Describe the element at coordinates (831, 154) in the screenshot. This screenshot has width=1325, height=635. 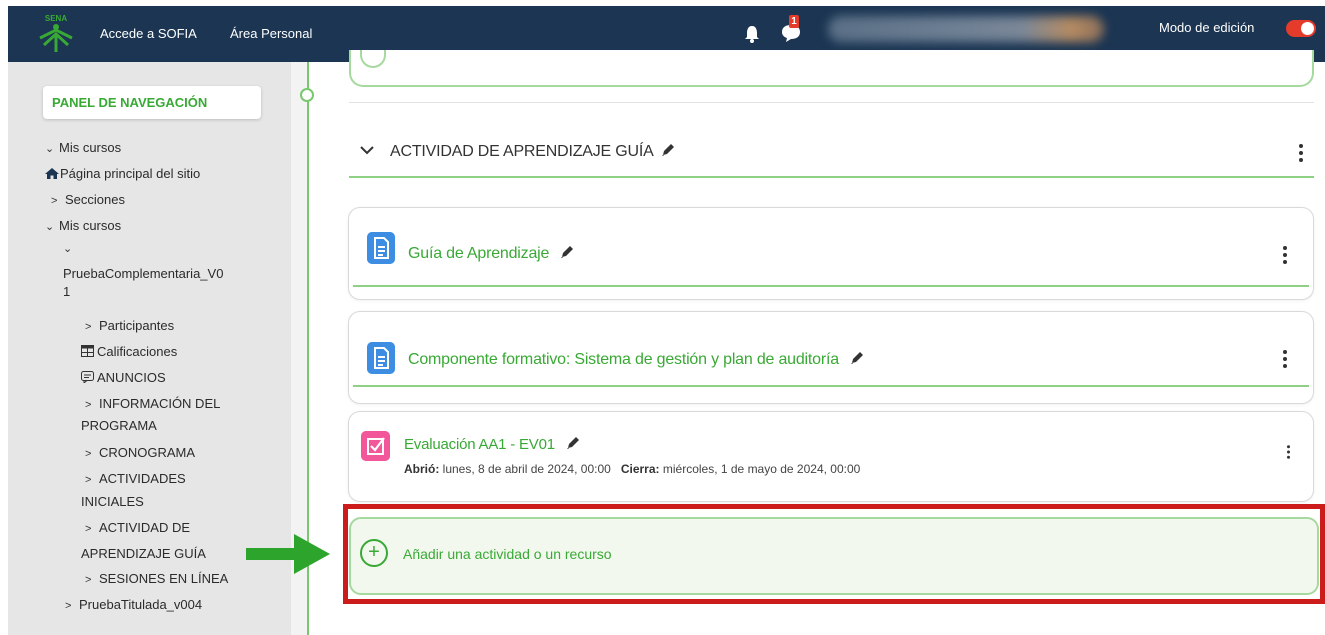
I see `section-header: ACTIVIDAD DE APRENDIZAJE GUÍA` at that location.